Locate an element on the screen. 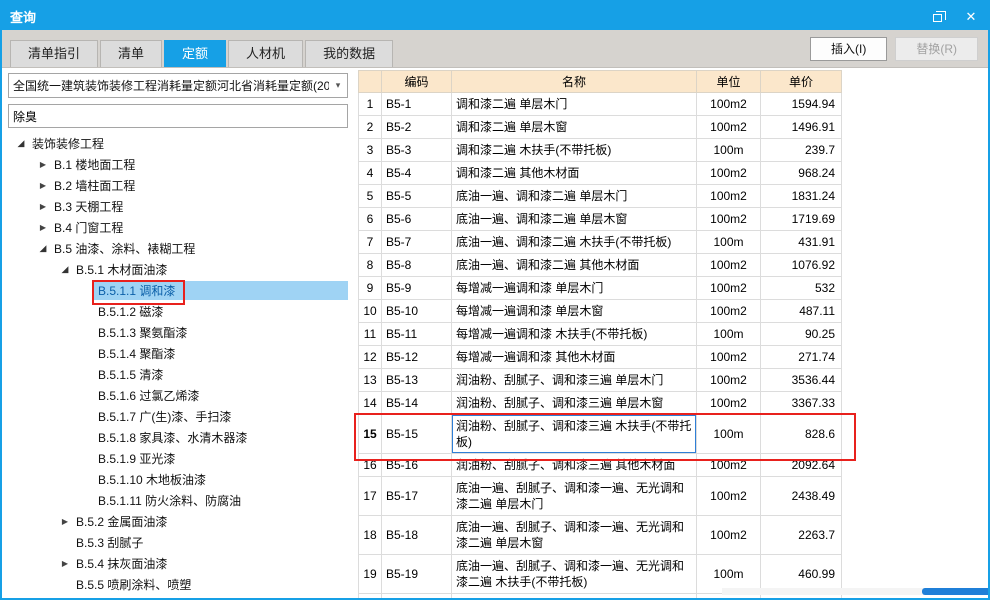  cell-price: 1496.91 is located at coordinates (801, 127).